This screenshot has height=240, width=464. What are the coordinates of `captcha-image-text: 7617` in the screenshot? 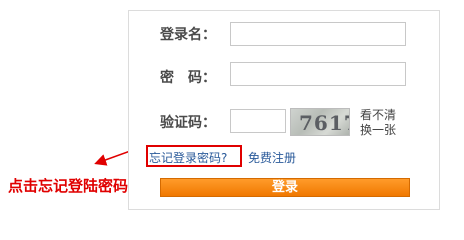 It's located at (324, 123).